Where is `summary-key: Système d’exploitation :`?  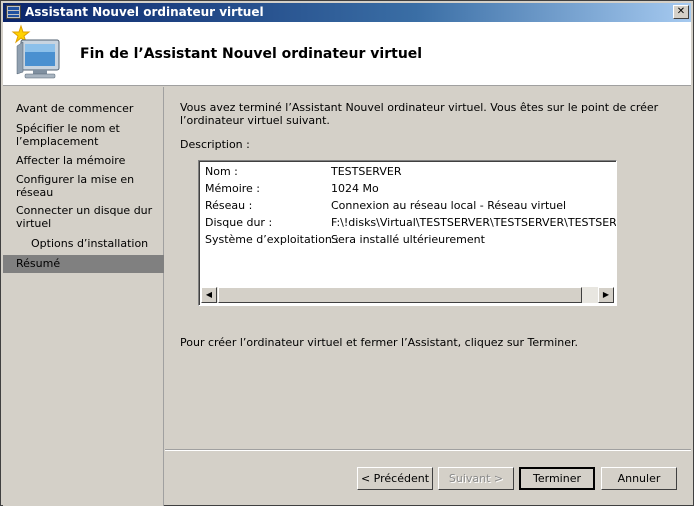
summary-key: Système d’exploitation : is located at coordinates (272, 239).